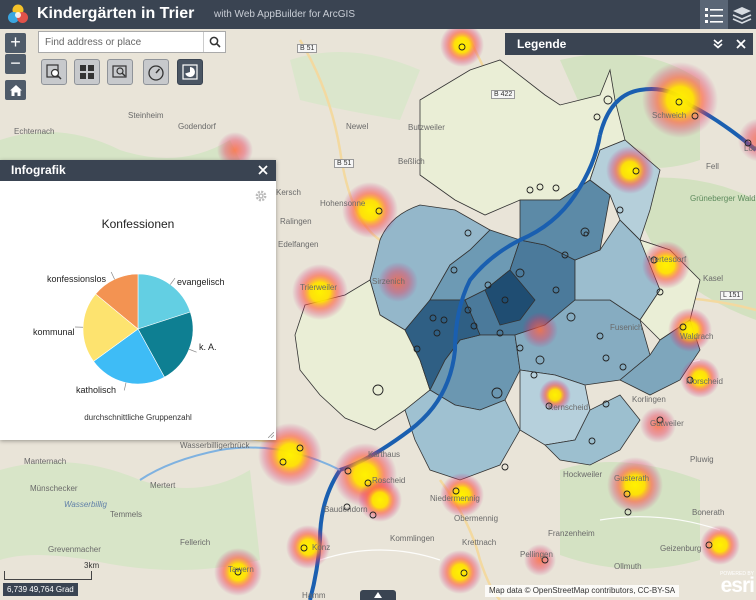 This screenshot has height=600, width=756. I want to click on layers-button, so click(742, 14).